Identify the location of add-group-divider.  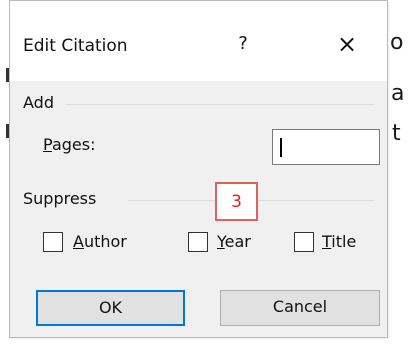
(220, 104).